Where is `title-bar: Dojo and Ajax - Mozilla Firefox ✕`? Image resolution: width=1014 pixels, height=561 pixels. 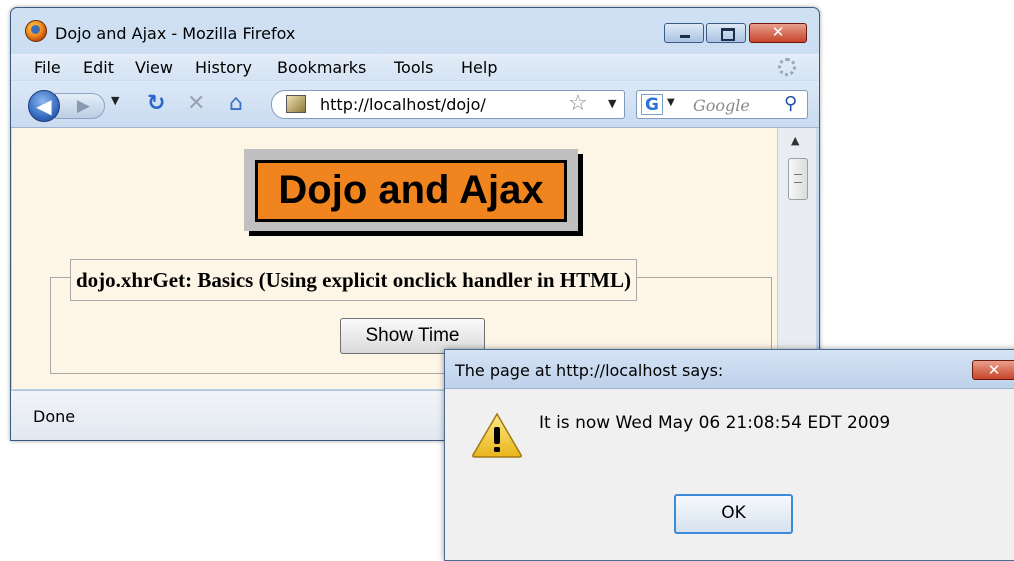
title-bar: Dojo and Ajax - Mozilla Firefox ✕ is located at coordinates (415, 29).